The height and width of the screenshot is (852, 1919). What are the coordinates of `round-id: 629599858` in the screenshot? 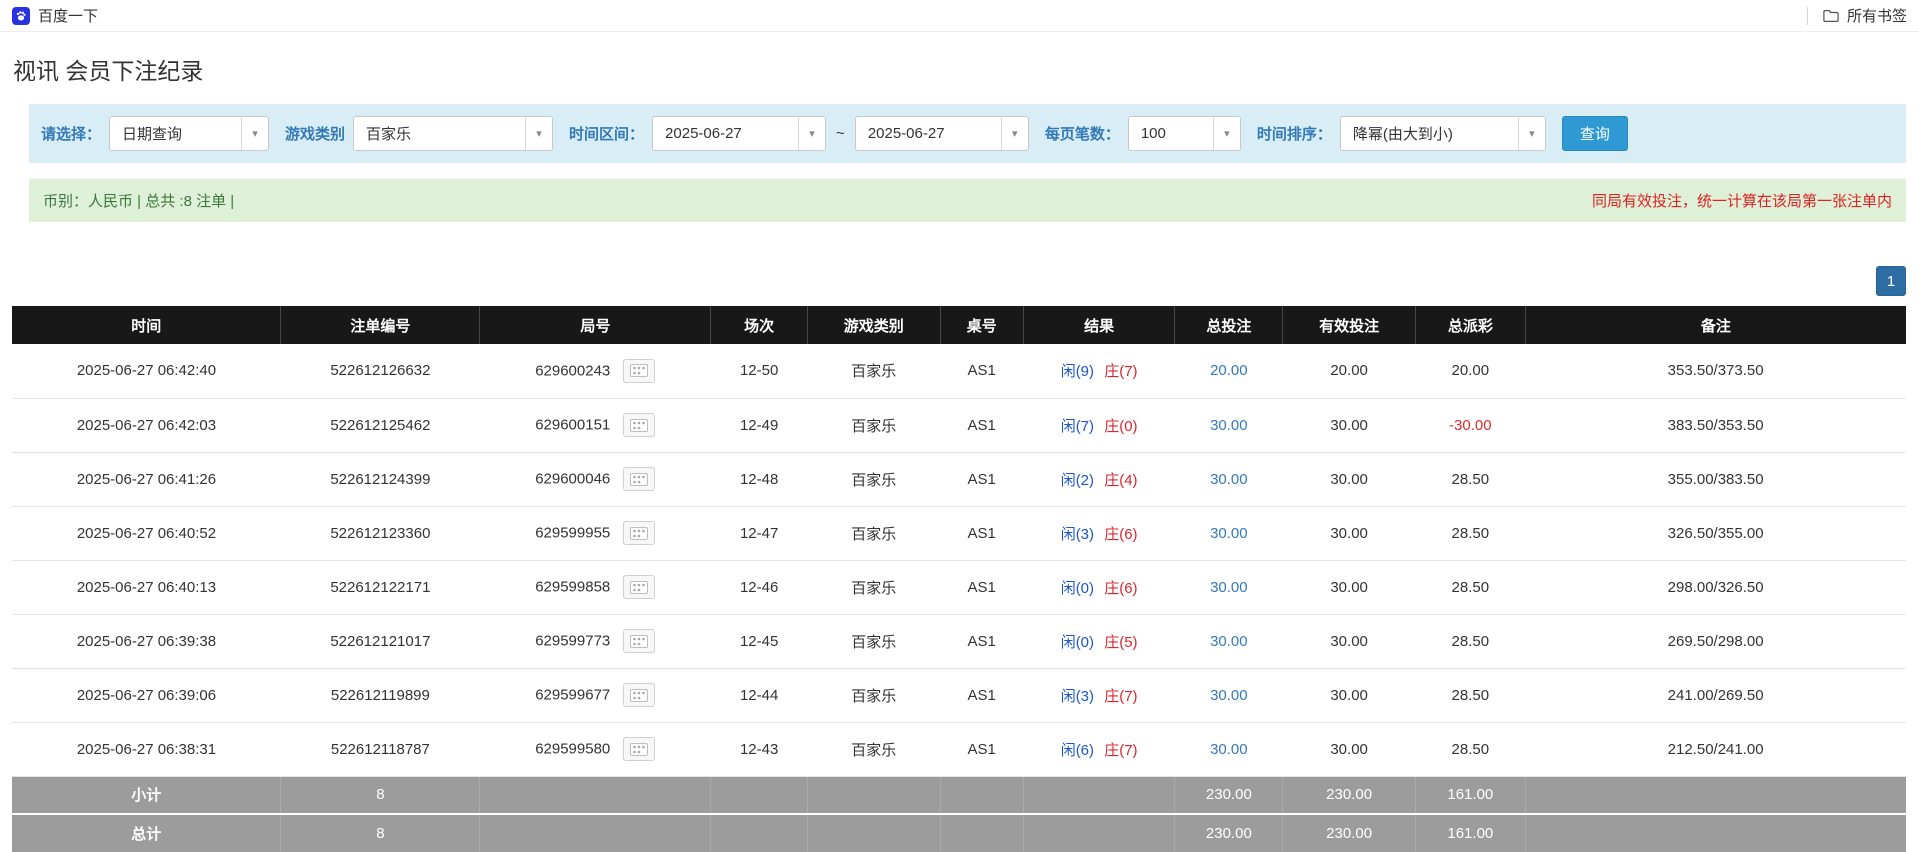 It's located at (573, 587).